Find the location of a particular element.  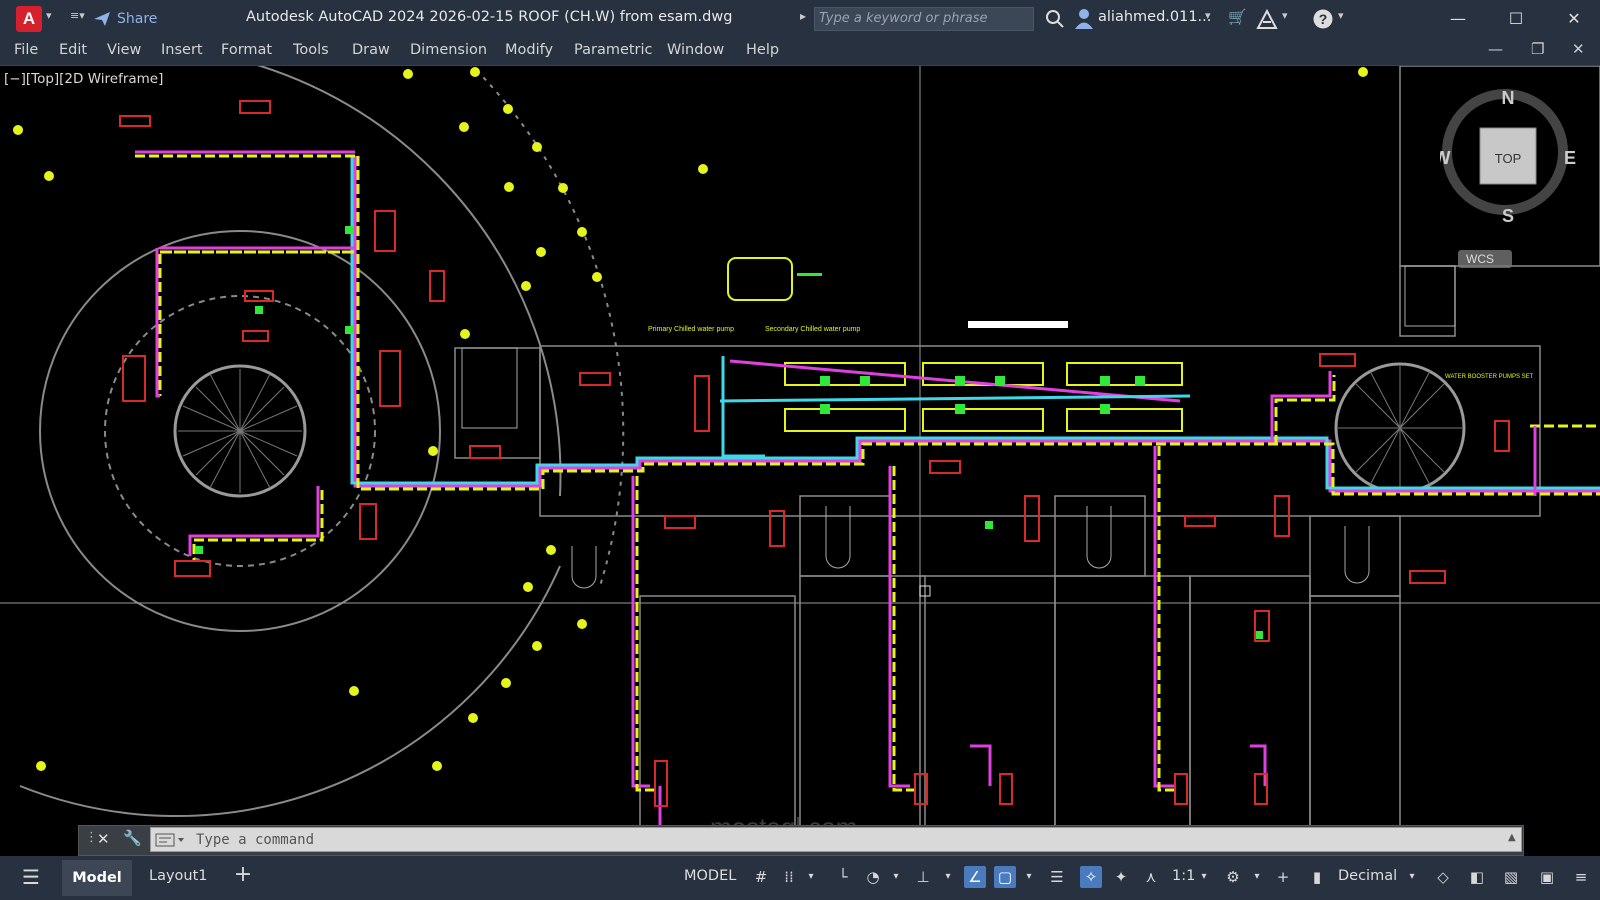

menu-draw: Draw is located at coordinates (371, 50).